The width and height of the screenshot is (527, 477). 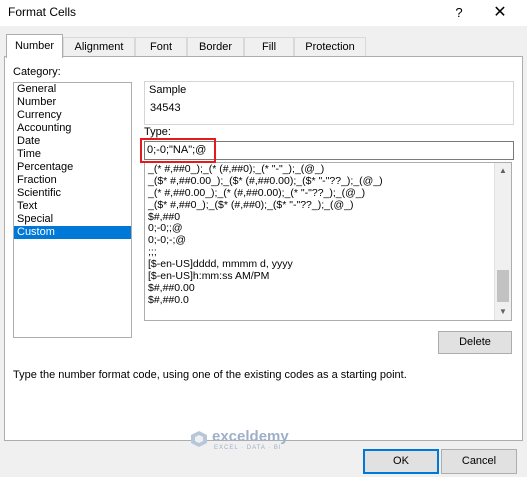 I want to click on type-label: Type:, so click(x=157, y=132).